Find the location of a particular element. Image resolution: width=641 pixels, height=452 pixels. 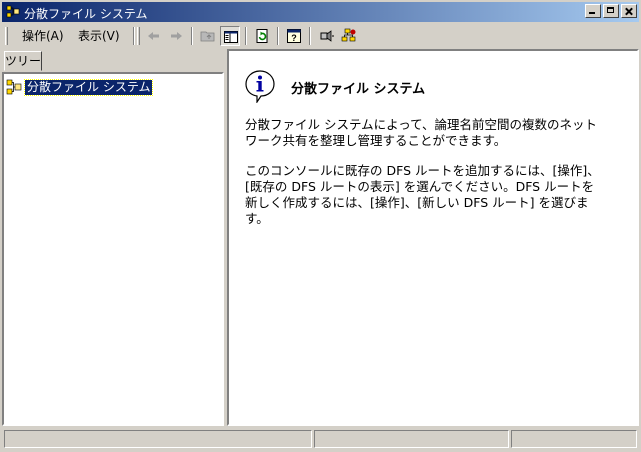

up-one-level-button is located at coordinates (208, 36).